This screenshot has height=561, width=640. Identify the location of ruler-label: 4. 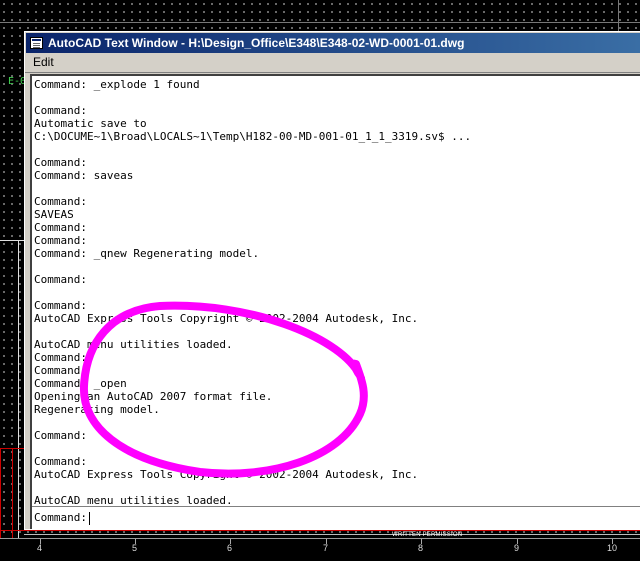
(40, 548).